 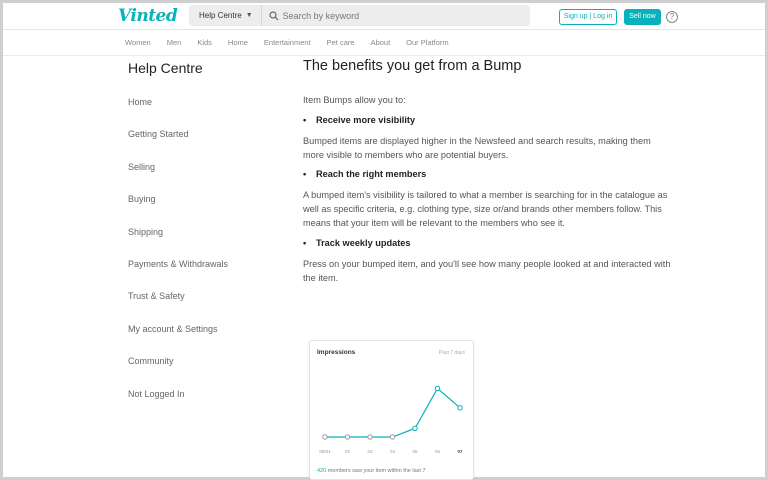 I want to click on nav-item-about: About, so click(x=381, y=42).